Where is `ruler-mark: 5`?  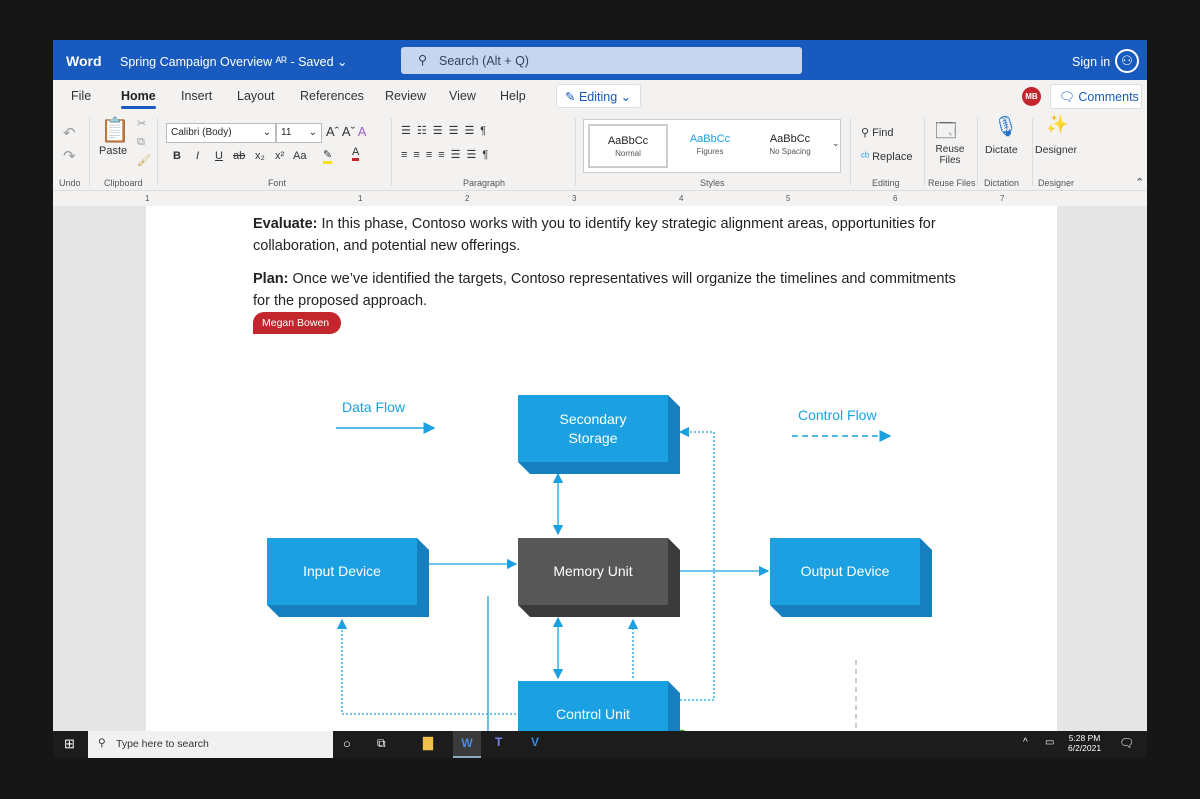 ruler-mark: 5 is located at coordinates (788, 198).